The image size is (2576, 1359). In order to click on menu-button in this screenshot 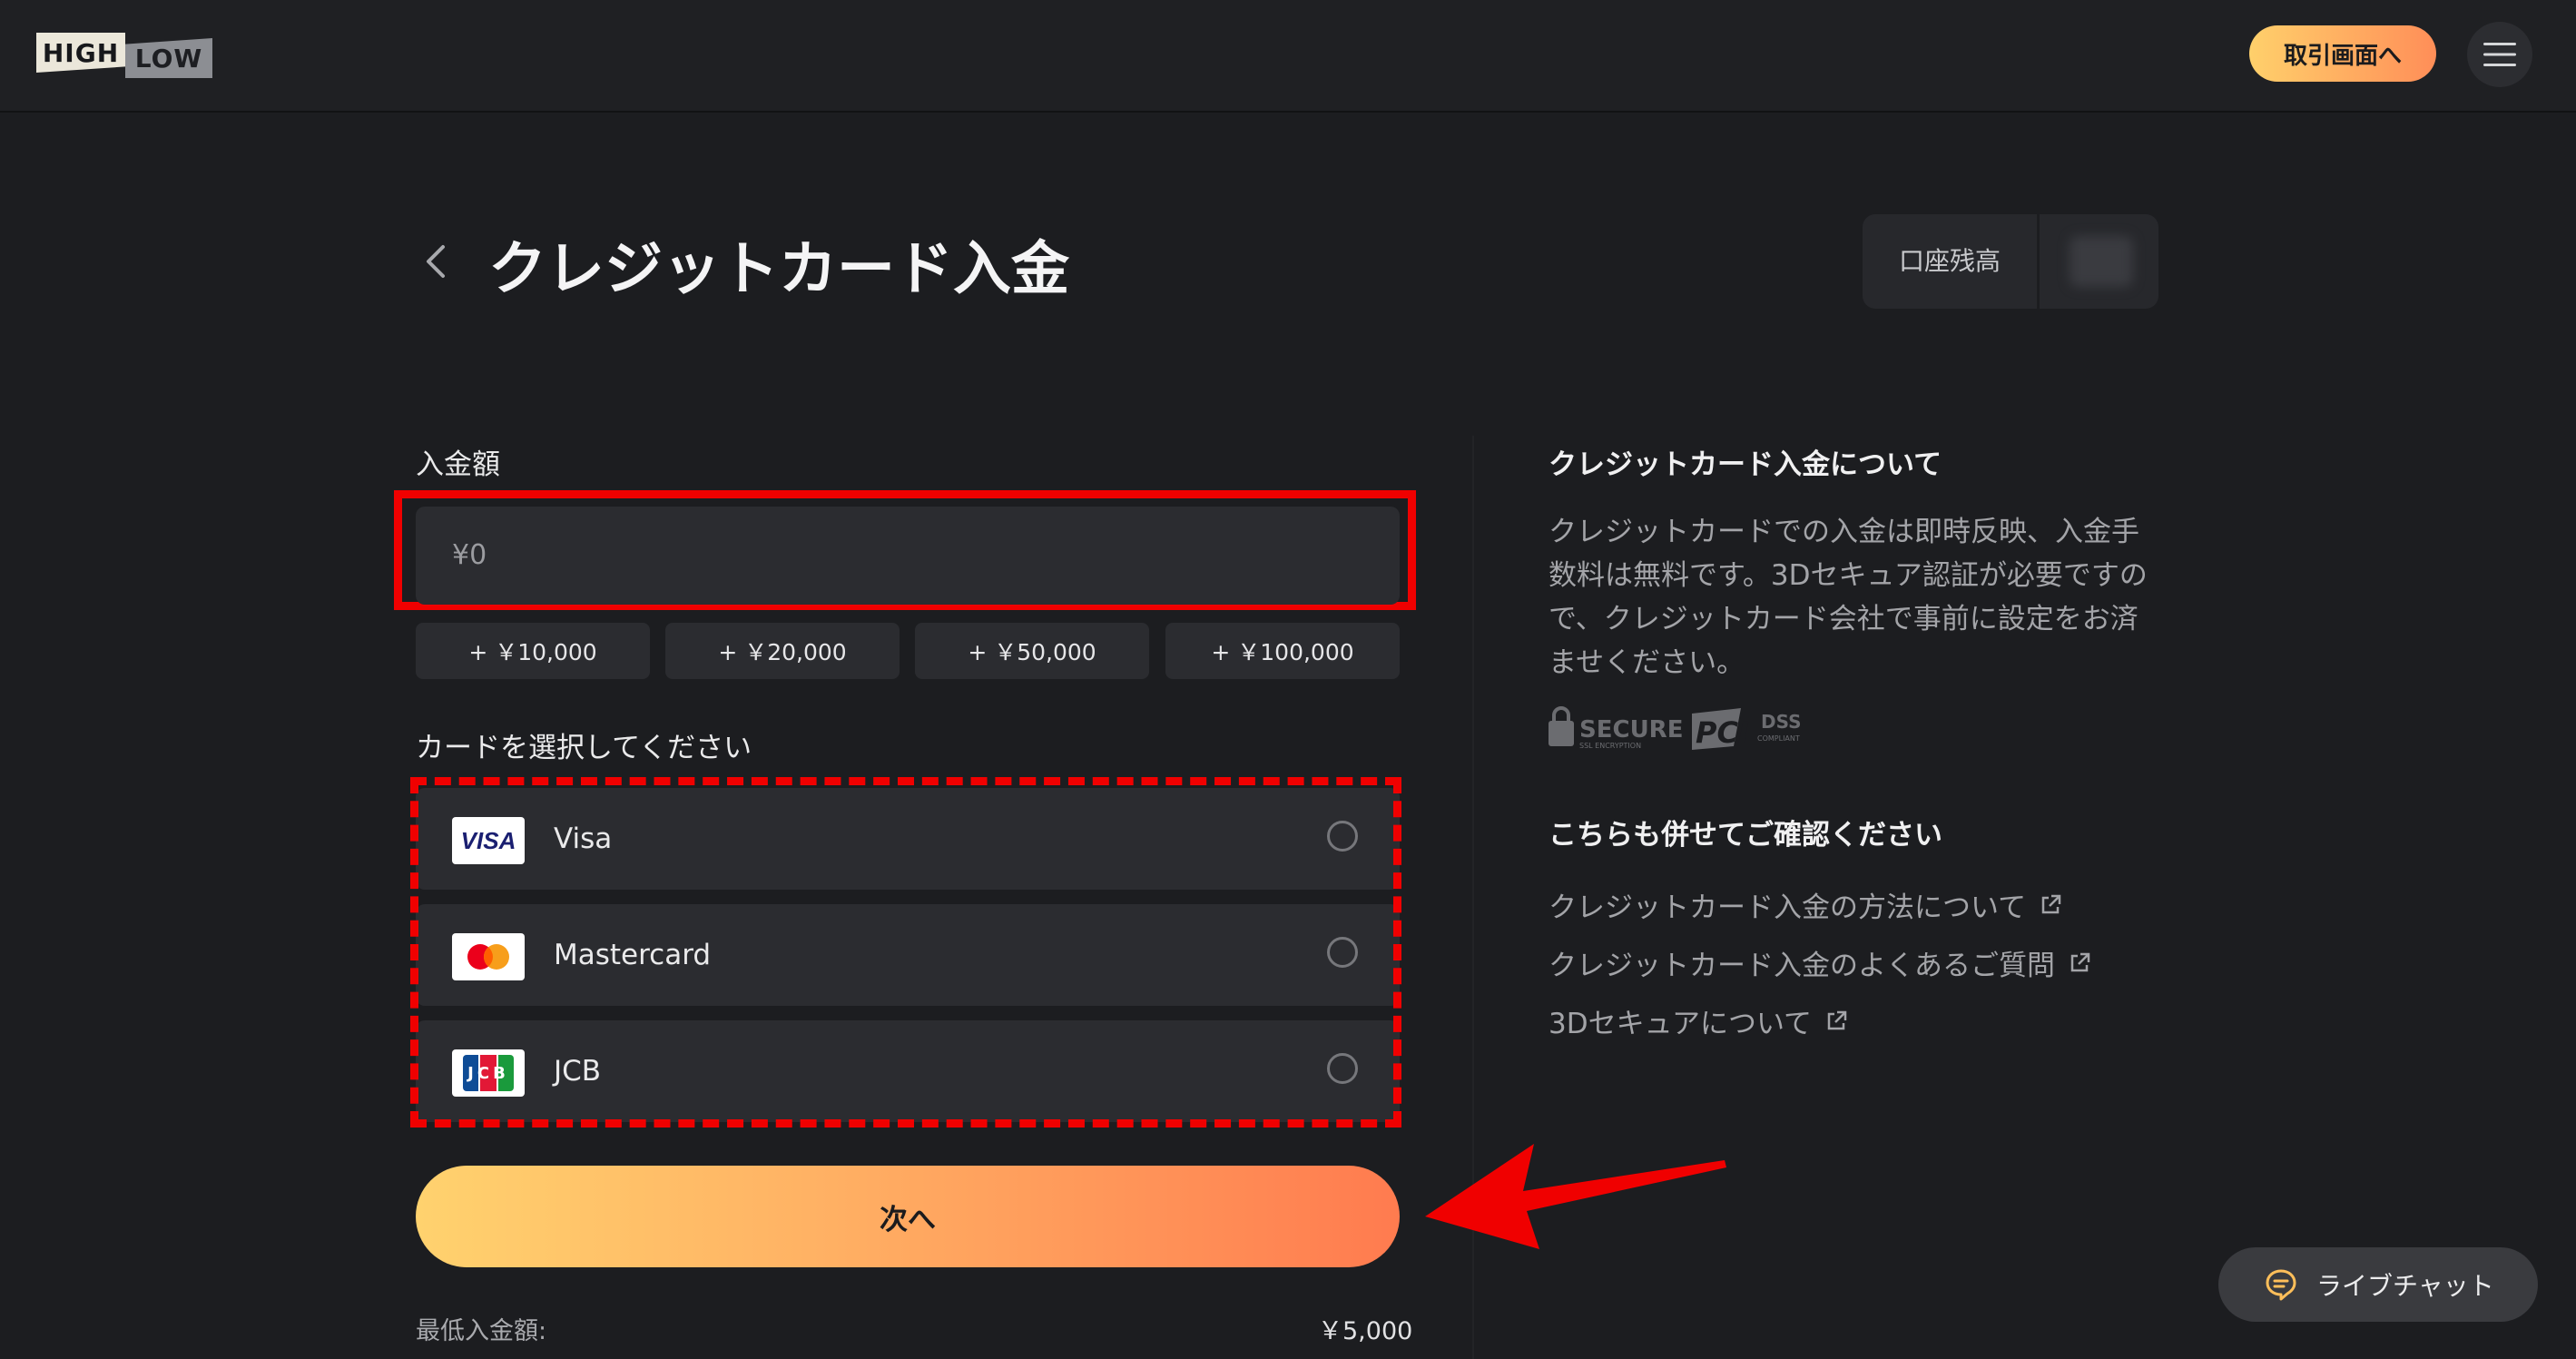, I will do `click(2499, 54)`.